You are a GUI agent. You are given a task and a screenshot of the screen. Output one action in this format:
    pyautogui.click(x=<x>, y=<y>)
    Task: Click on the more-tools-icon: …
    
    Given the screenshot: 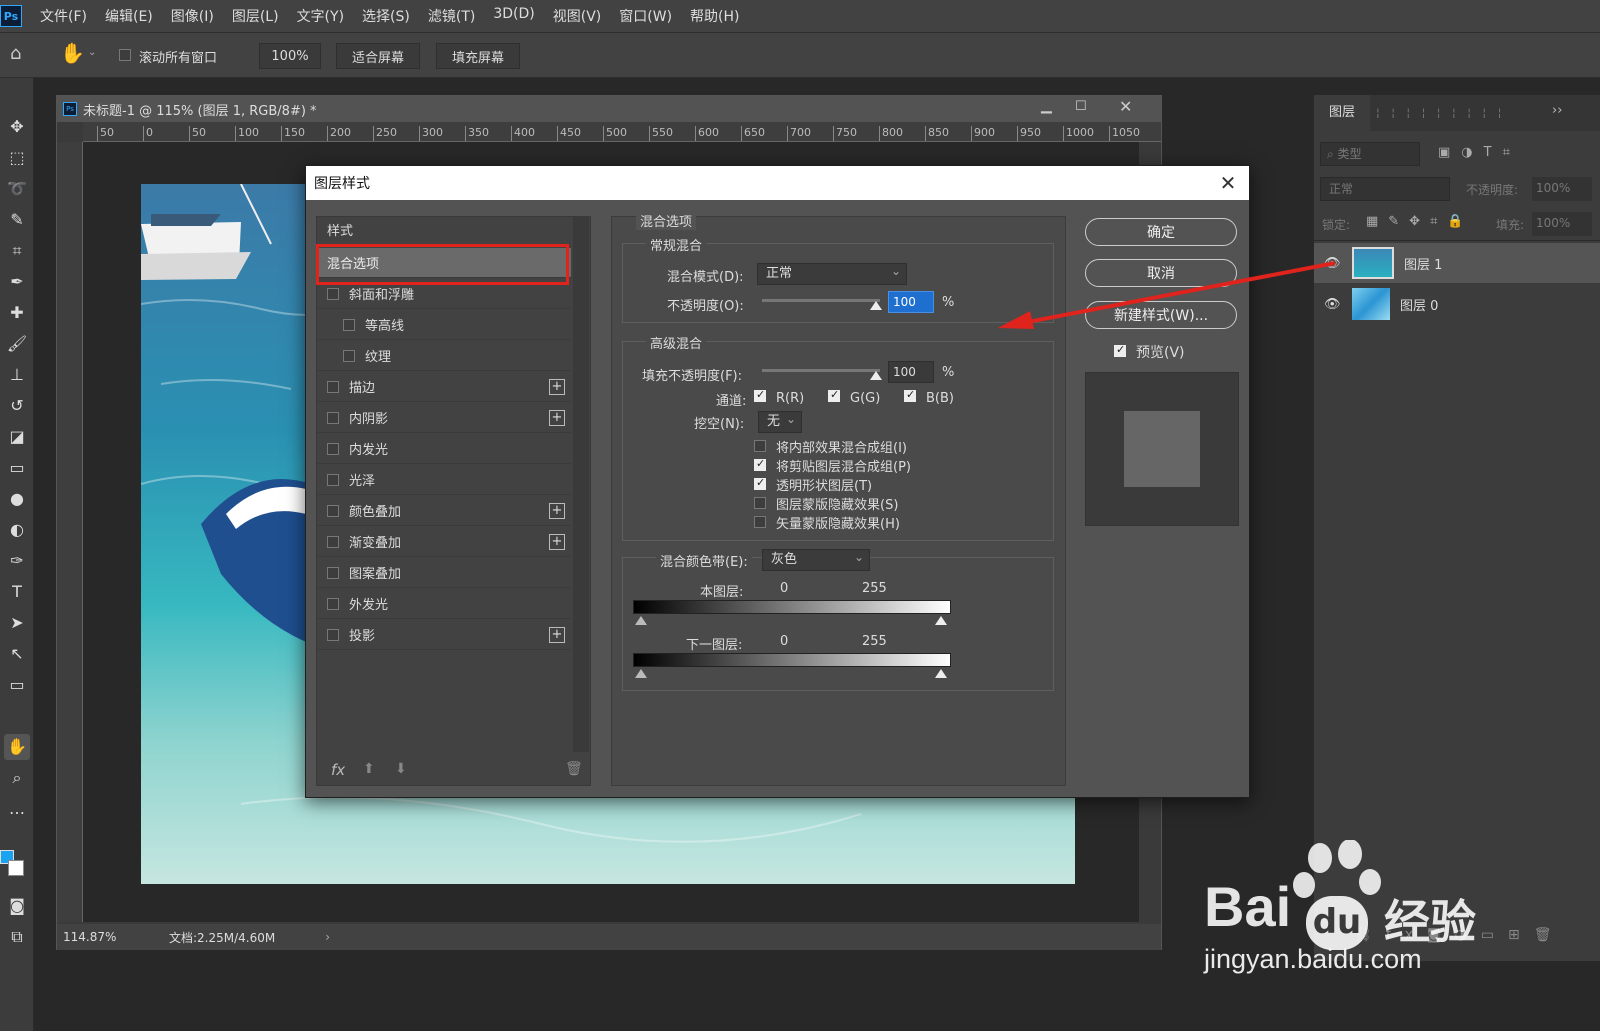 What is the action you would take?
    pyautogui.click(x=17, y=809)
    